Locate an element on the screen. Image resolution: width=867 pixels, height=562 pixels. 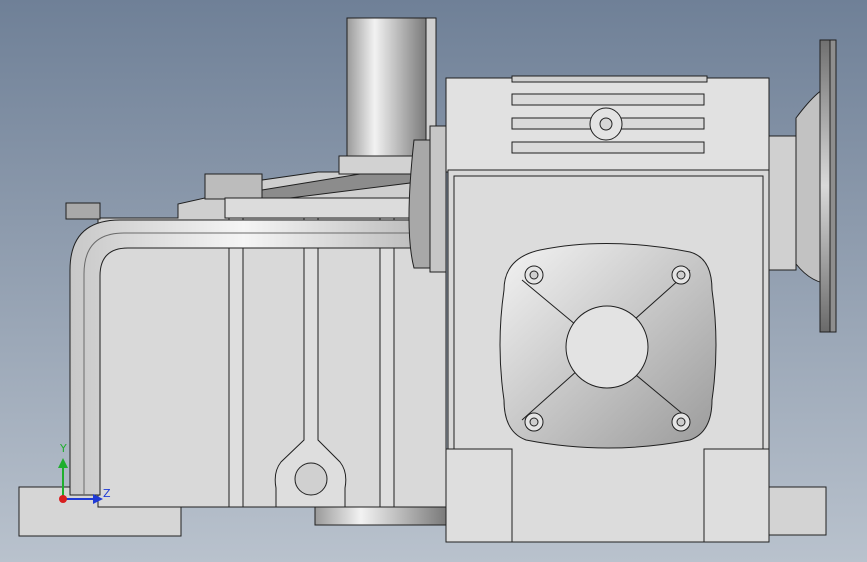
shoulder-ledge is located at coordinates (321, 208).